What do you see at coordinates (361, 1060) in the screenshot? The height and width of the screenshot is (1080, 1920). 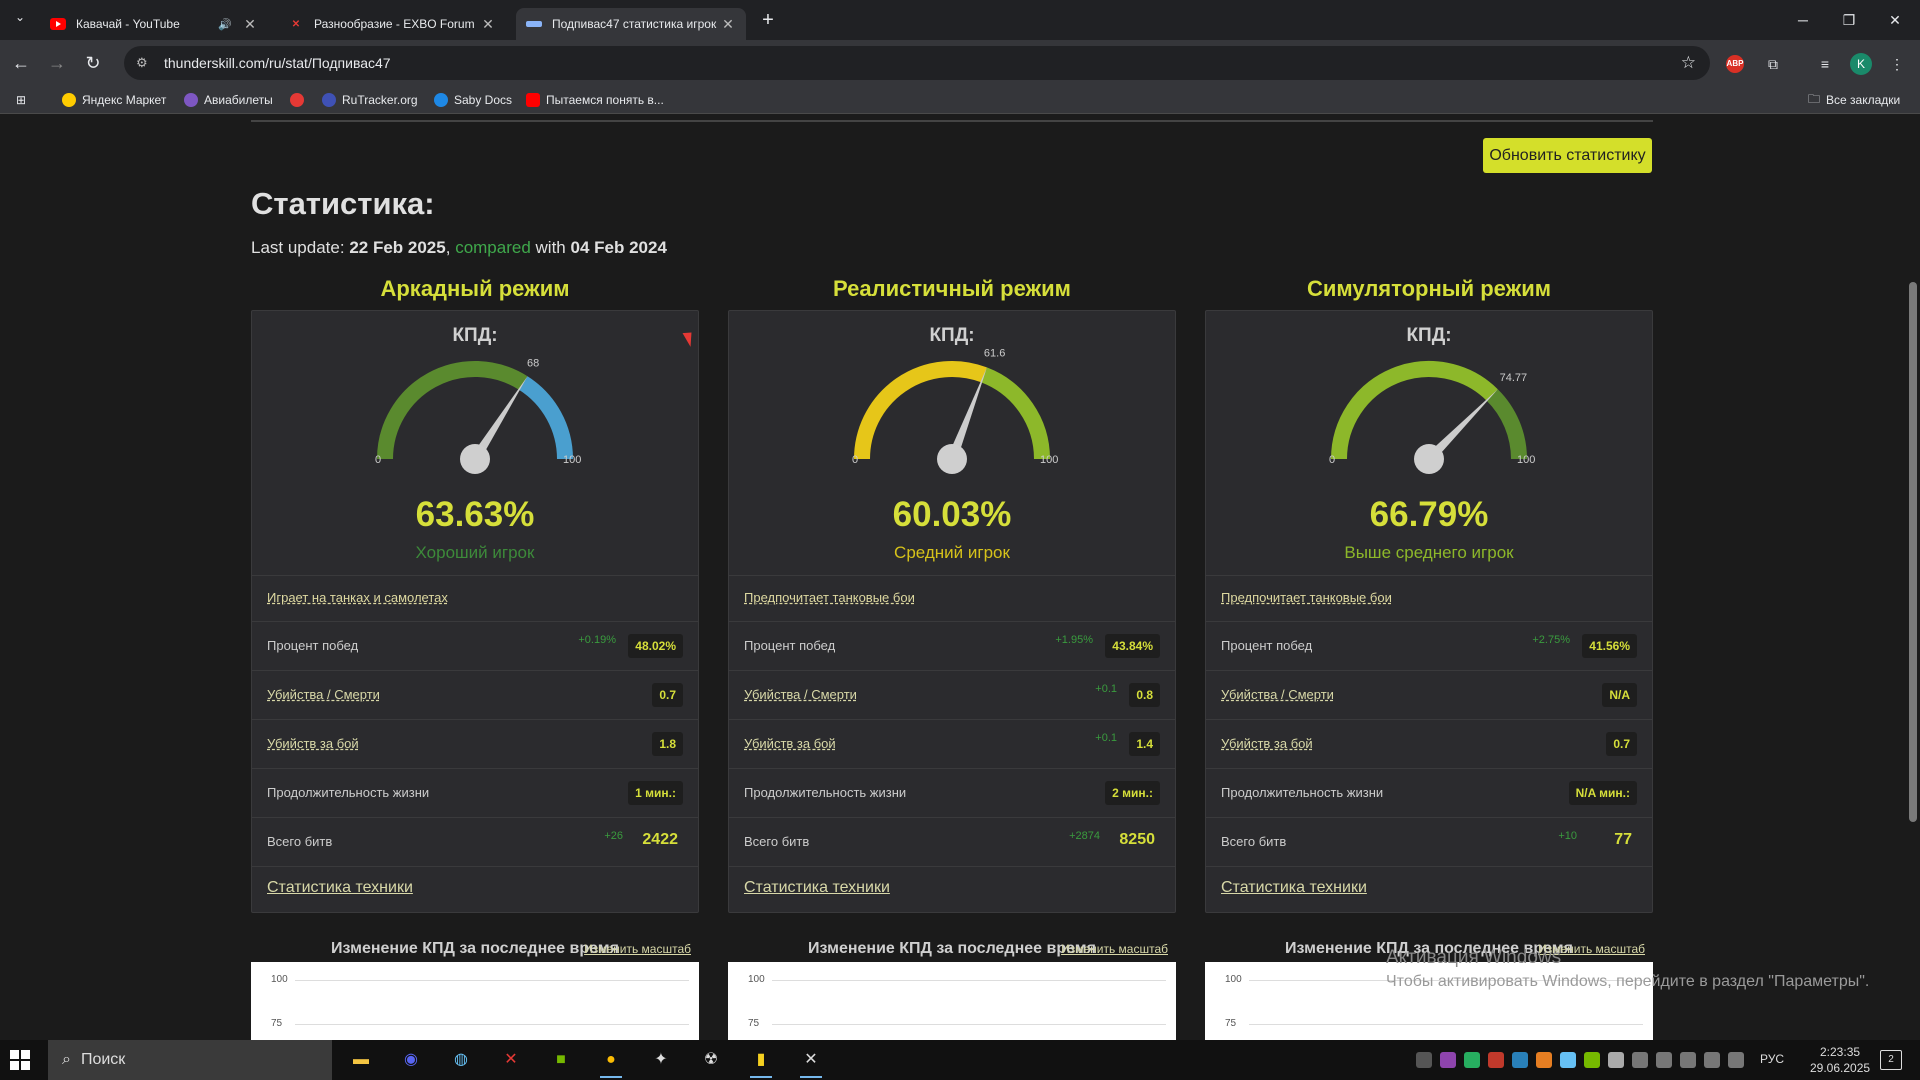 I see `file-explorer-icon: ▬` at bounding box center [361, 1060].